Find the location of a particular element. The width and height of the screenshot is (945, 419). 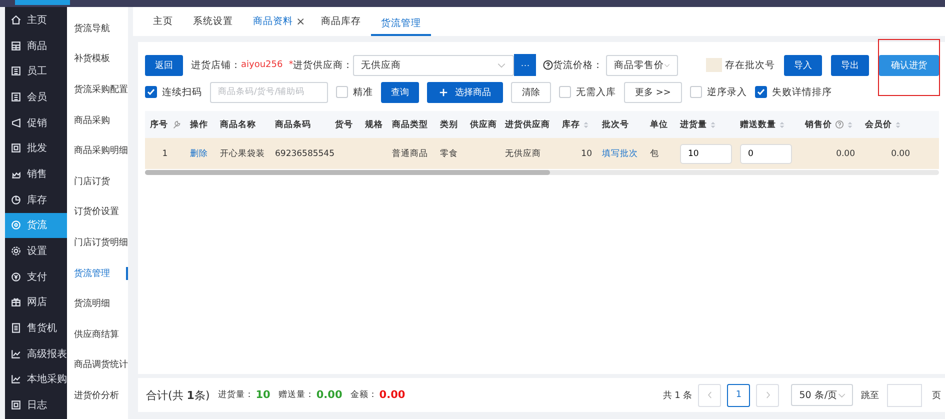

tab: 主页 is located at coordinates (163, 21).